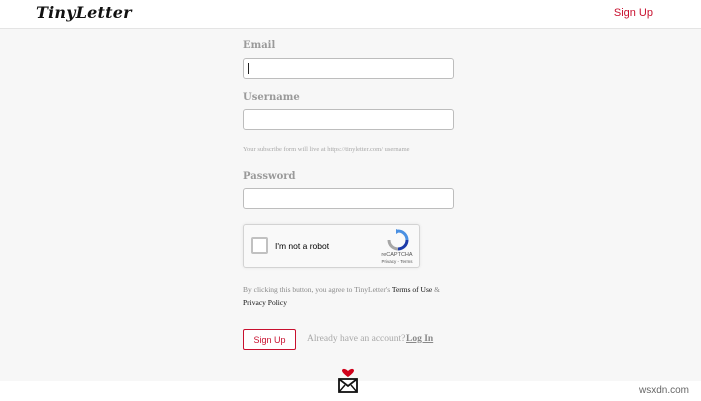 This screenshot has width=701, height=401. I want to click on email-label: Email, so click(259, 45).